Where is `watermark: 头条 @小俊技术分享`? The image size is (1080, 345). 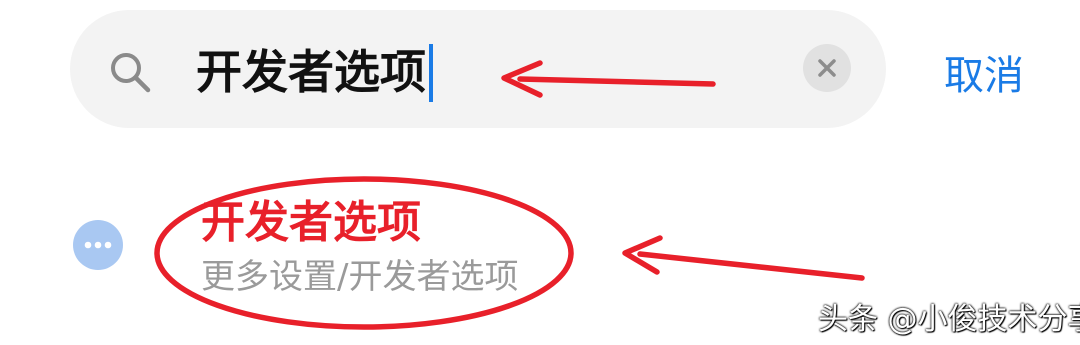 watermark: 头条 @小俊技术分享 is located at coordinates (949, 319).